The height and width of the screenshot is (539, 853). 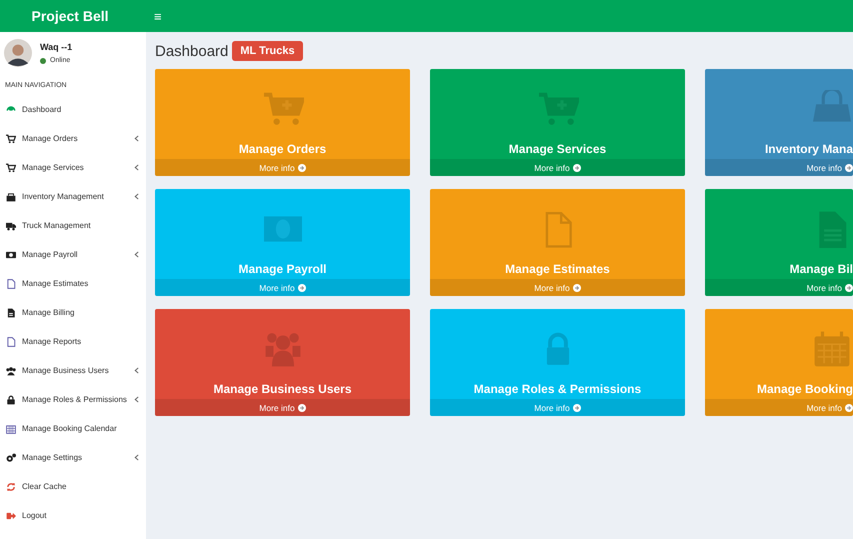 What do you see at coordinates (73, 196) in the screenshot?
I see `nav-item: Inventory Management` at bounding box center [73, 196].